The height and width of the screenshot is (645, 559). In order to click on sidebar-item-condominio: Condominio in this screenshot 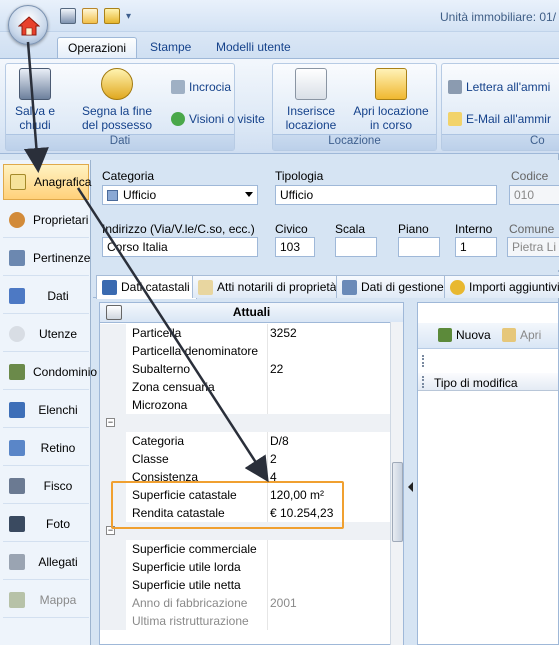, I will do `click(50, 372)`.